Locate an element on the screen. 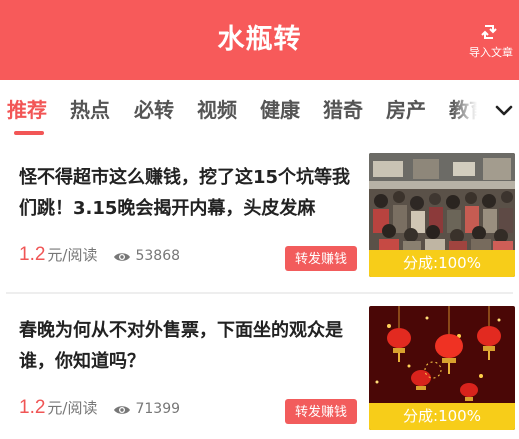 The image size is (519, 439). tab-health: 健康 is located at coordinates (280, 110).